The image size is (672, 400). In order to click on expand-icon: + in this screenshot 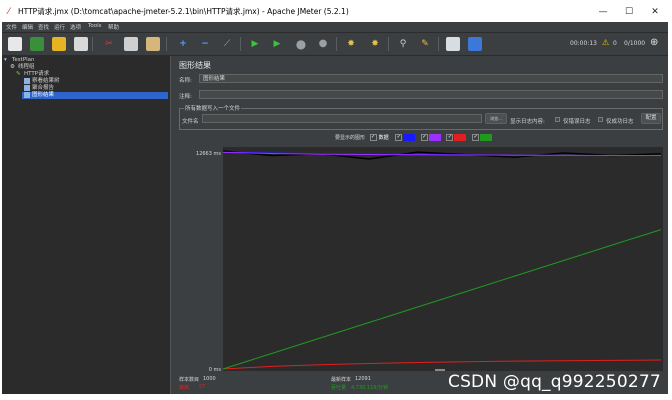, I will do `click(183, 44)`.